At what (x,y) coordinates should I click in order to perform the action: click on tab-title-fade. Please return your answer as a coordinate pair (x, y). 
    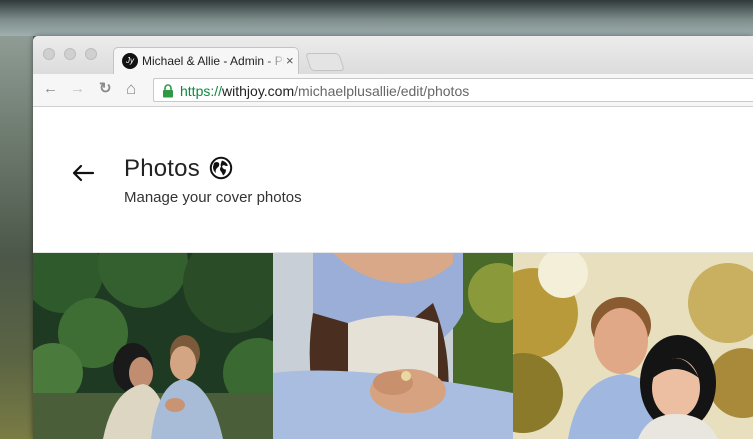
    Looking at the image, I should click on (275, 61).